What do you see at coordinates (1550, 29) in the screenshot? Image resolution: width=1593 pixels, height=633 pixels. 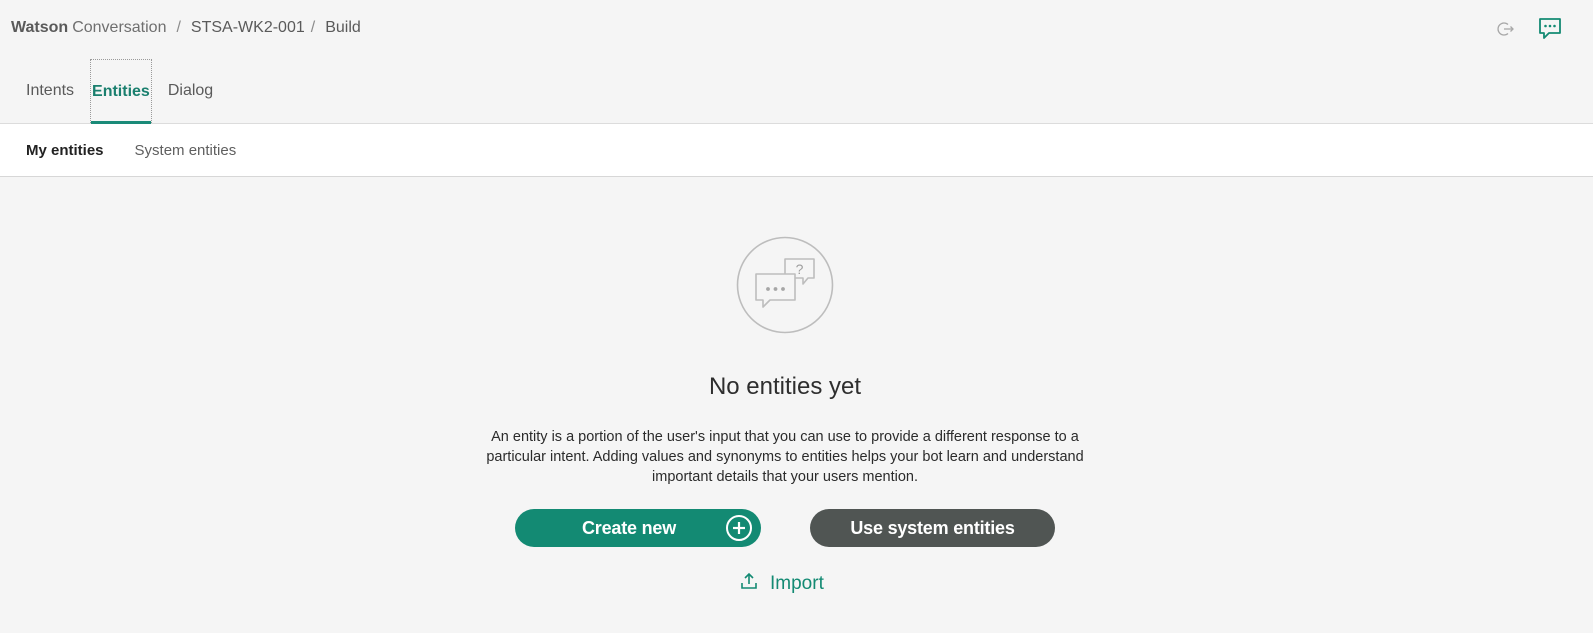 I see `chat-icon` at bounding box center [1550, 29].